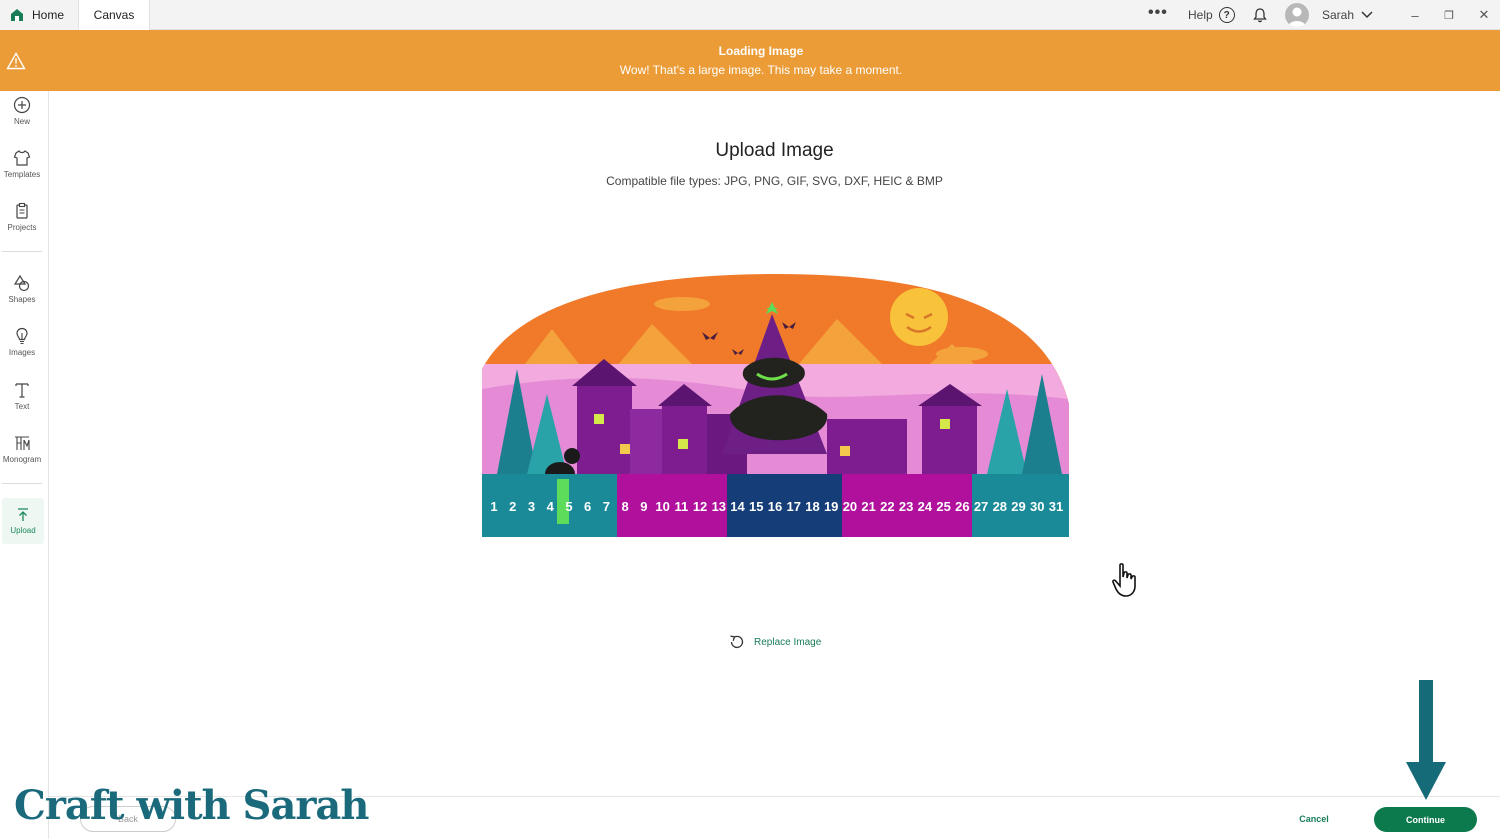 The image size is (1500, 839). Describe the element at coordinates (1449, 15) in the screenshot. I see `restore-button: ❐` at that location.